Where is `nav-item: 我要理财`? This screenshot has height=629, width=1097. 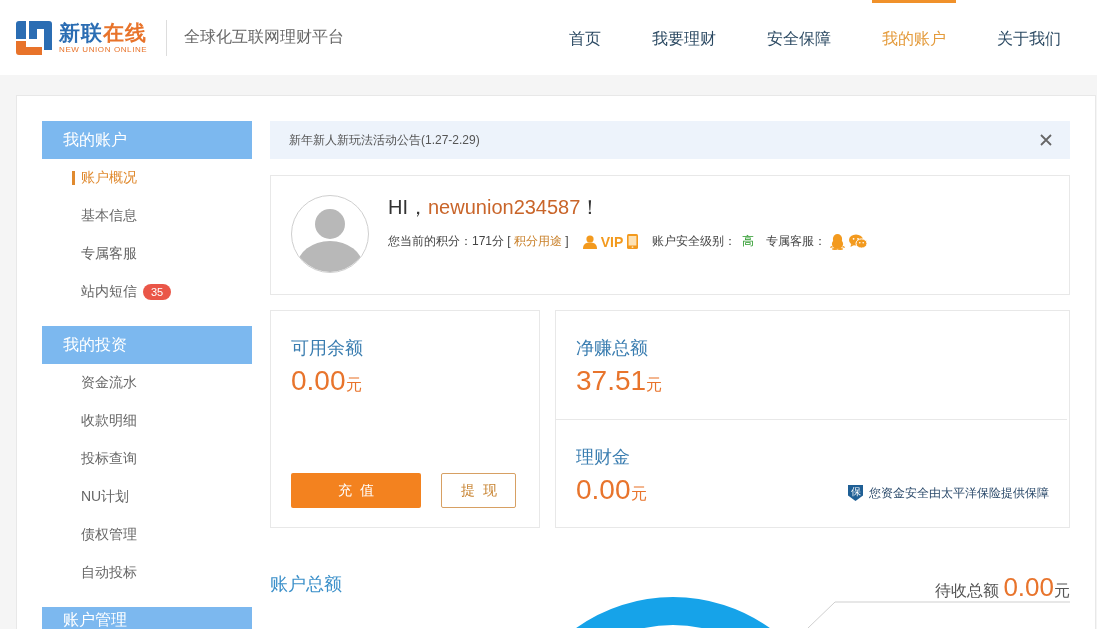 nav-item: 我要理财 is located at coordinates (684, 37).